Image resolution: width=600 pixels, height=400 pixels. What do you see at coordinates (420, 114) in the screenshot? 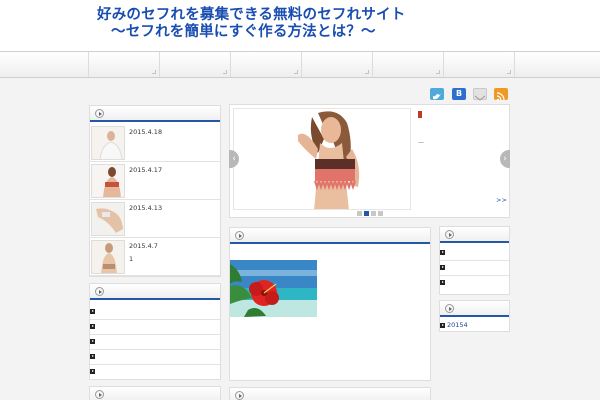
I see `slide-marker` at bounding box center [420, 114].